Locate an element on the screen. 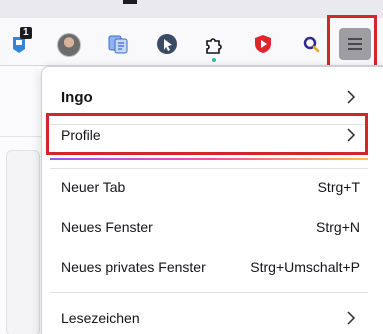 This screenshot has width=383, height=334. translate-icon is located at coordinates (118, 44).